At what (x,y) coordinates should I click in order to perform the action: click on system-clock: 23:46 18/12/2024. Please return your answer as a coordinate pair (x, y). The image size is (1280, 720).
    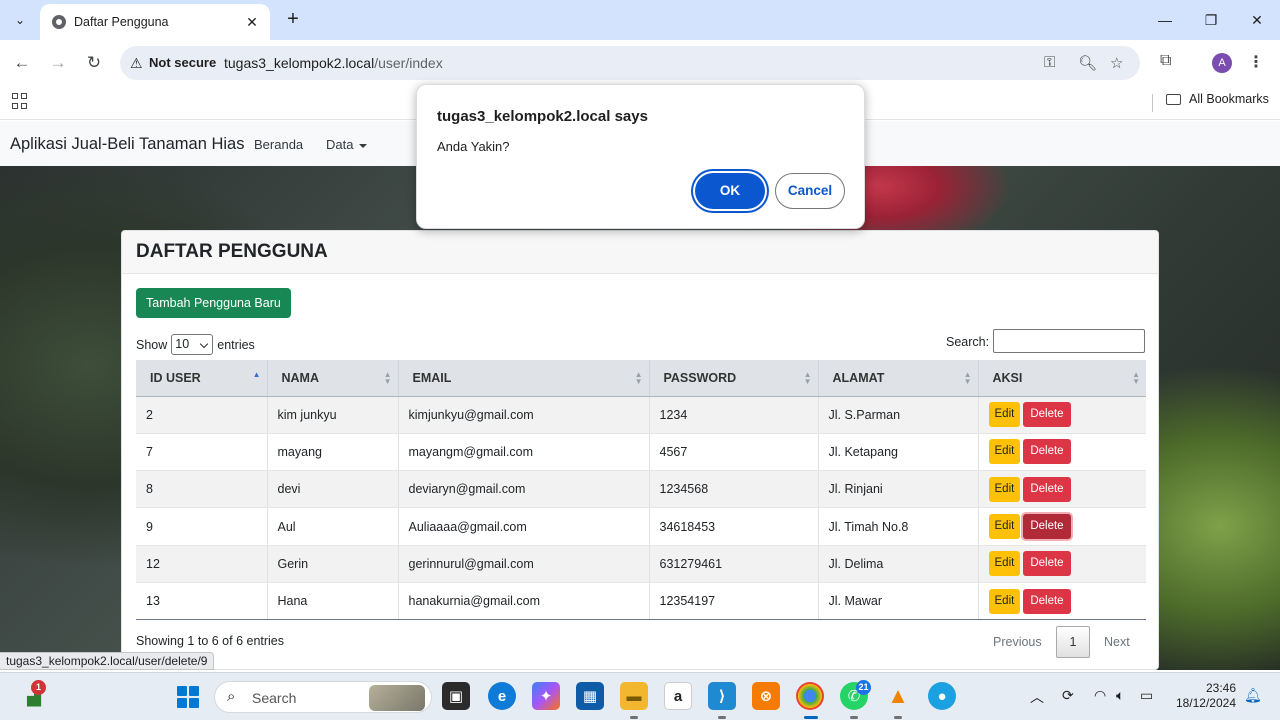
    Looking at the image, I should click on (1203, 696).